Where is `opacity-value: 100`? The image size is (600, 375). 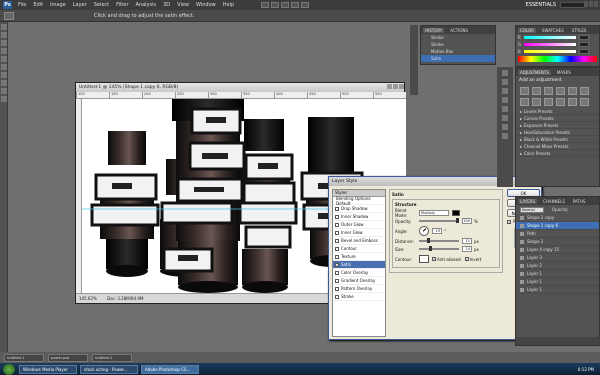 opacity-value: 100 is located at coordinates (467, 221).